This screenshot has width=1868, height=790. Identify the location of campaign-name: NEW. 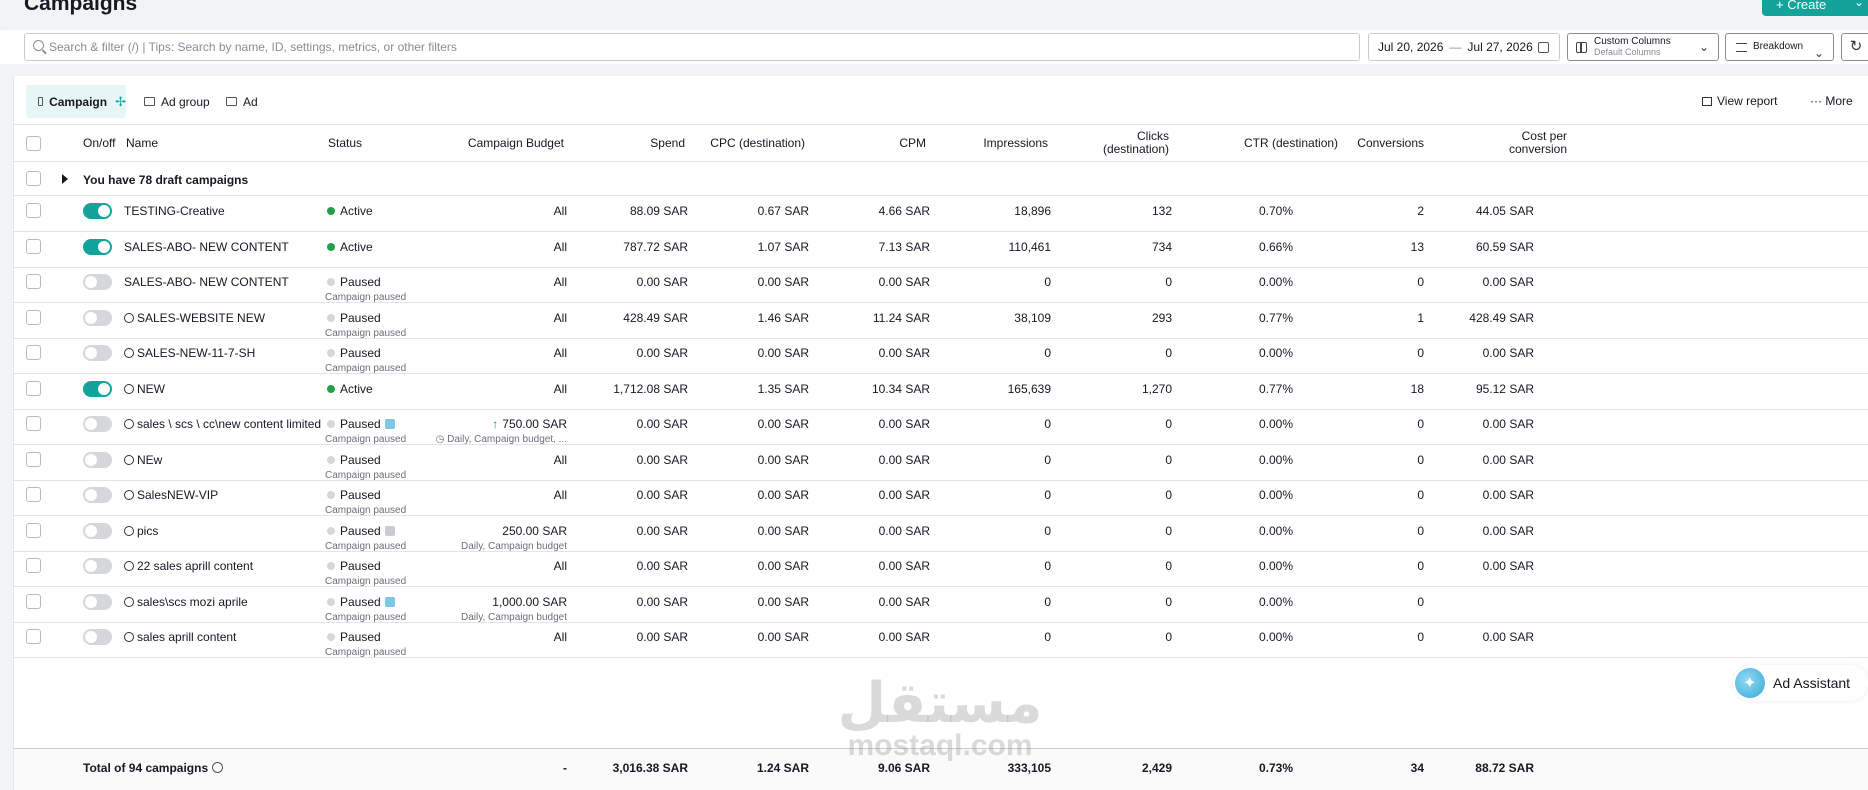
(144, 389).